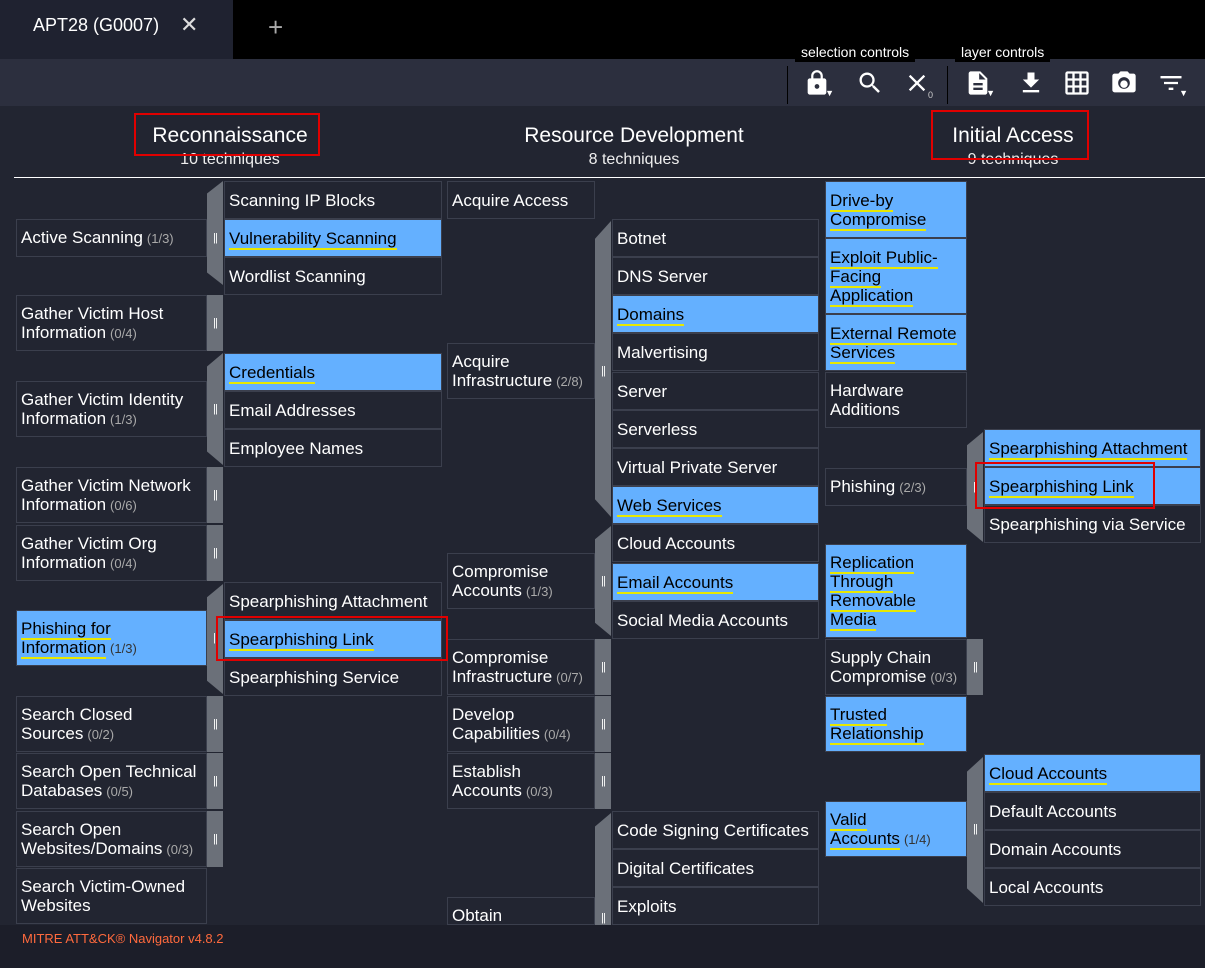  Describe the element at coordinates (855, 52) in the screenshot. I see `selection-controls-label: selection controls` at that location.